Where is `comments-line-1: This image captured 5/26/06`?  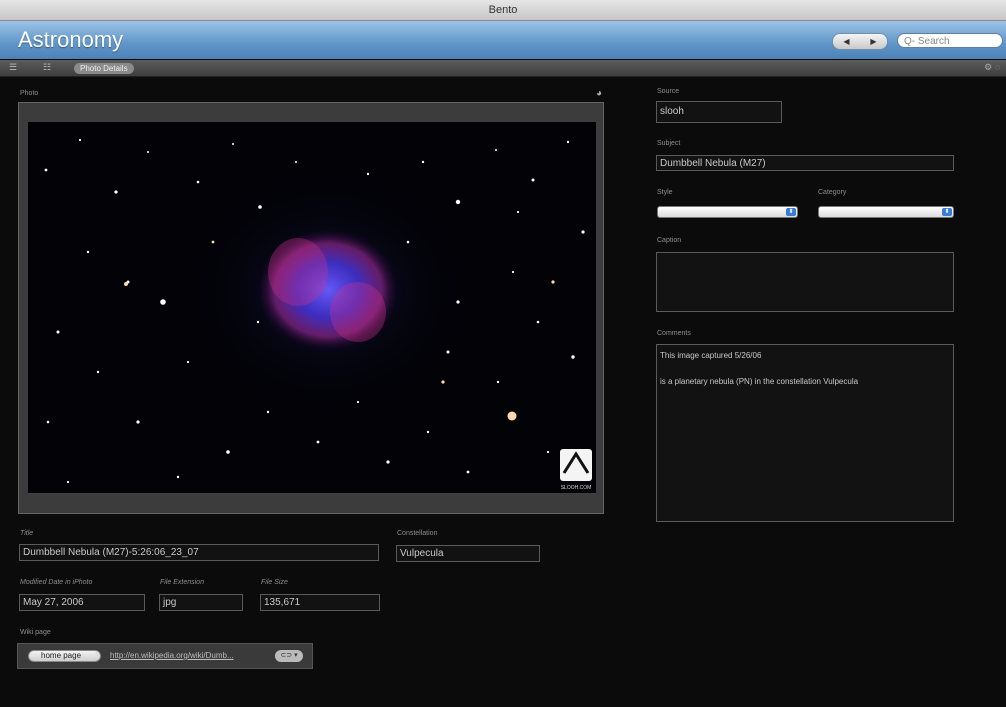
comments-line-1: This image captured 5/26/06 is located at coordinates (711, 355).